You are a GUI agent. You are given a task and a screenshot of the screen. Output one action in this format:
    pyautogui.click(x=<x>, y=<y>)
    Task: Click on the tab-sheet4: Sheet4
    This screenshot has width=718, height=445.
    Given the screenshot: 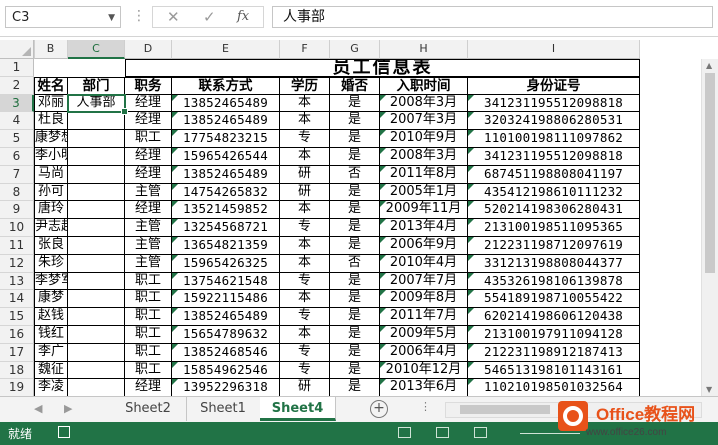 What is the action you would take?
    pyautogui.click(x=298, y=409)
    